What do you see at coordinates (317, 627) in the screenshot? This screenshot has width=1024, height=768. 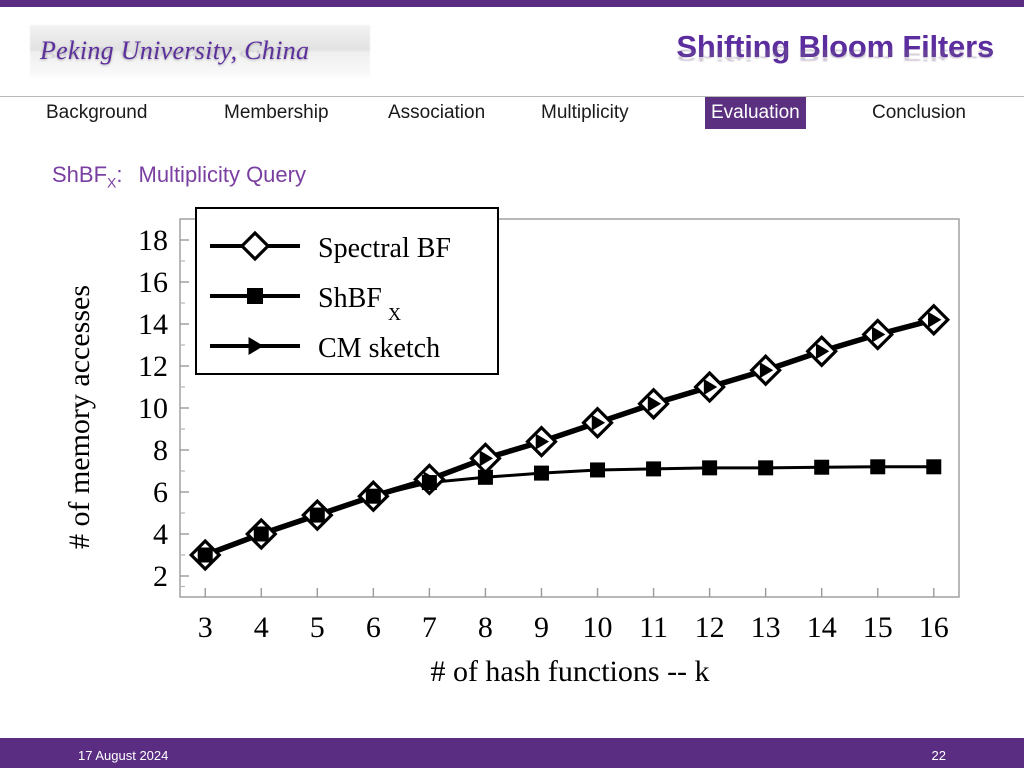 I see `chart-x-tick-label: 5` at bounding box center [317, 627].